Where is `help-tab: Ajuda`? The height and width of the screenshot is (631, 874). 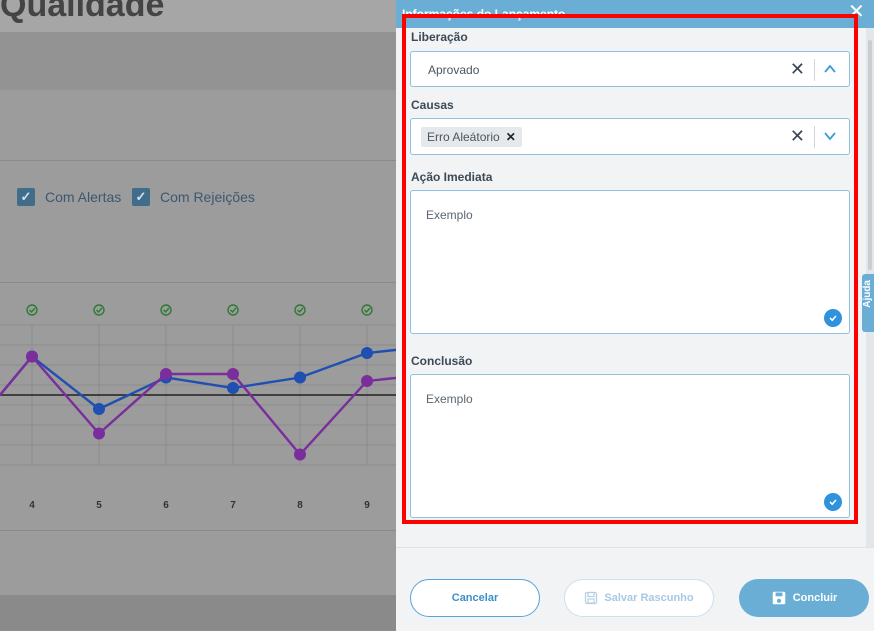
help-tab: Ajuda is located at coordinates (868, 303).